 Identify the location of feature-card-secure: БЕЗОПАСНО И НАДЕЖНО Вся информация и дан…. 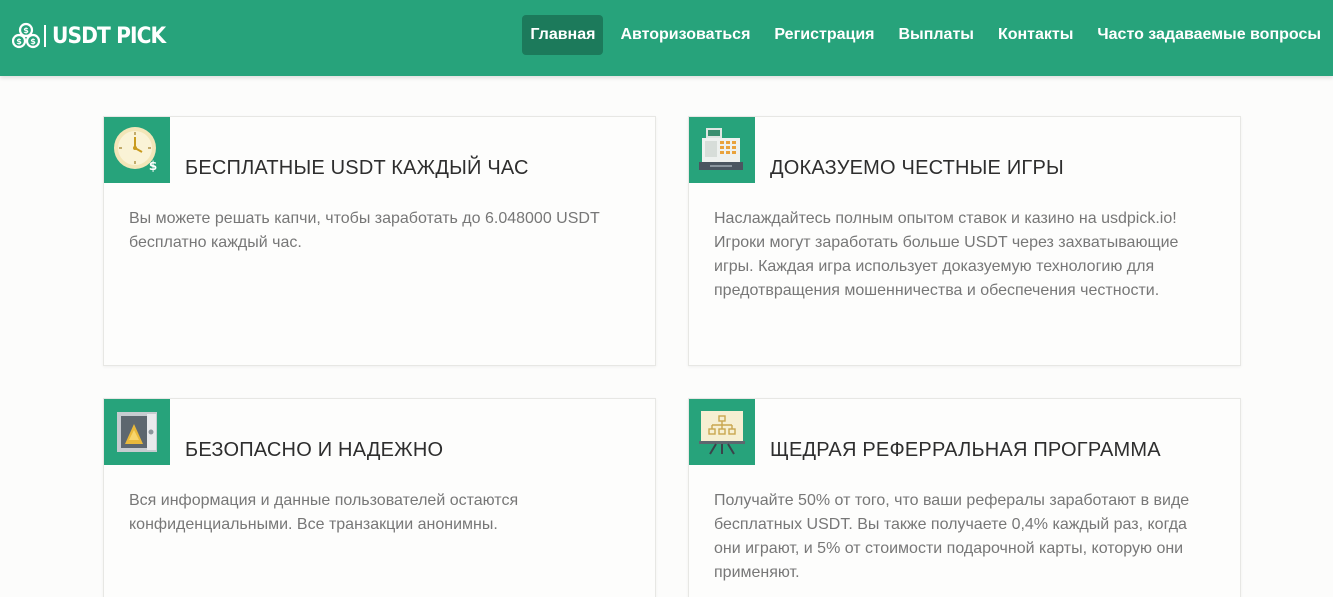
(379, 497).